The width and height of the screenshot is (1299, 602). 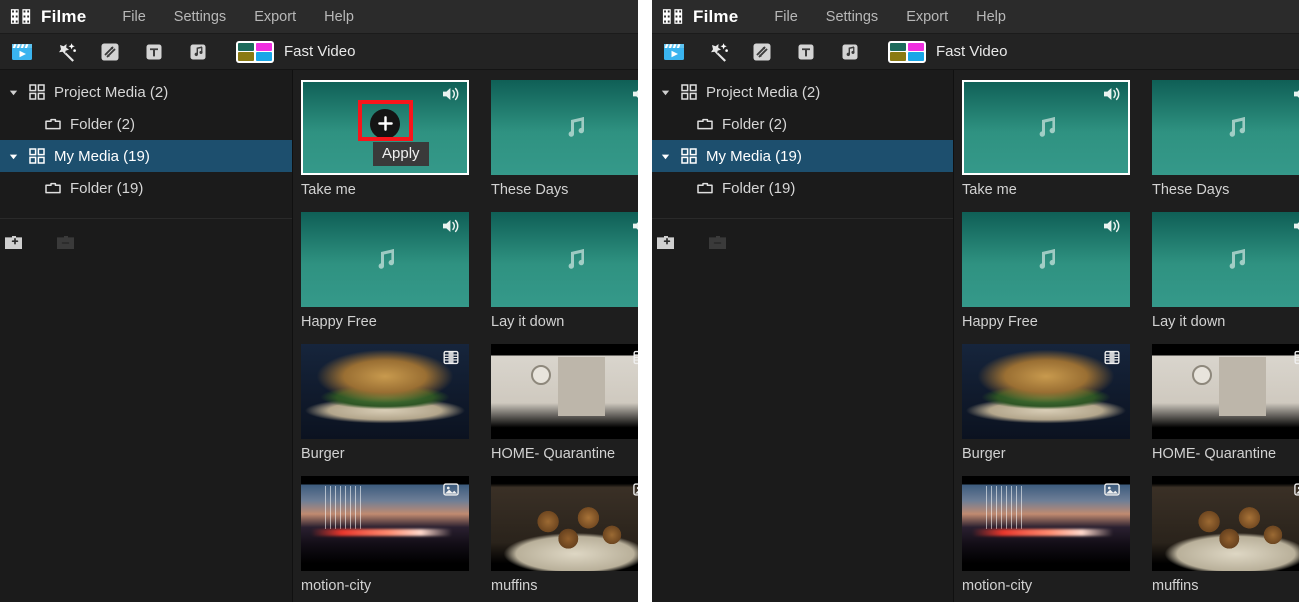 What do you see at coordinates (385, 123) in the screenshot?
I see `add-to-timeline-button` at bounding box center [385, 123].